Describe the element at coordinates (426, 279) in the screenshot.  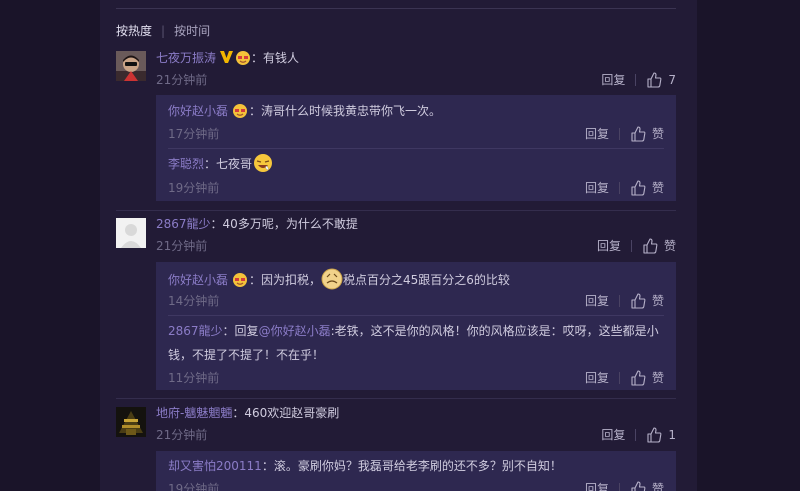
I see `reply-text: 税点百分之45跟百分之6的比较` at that location.